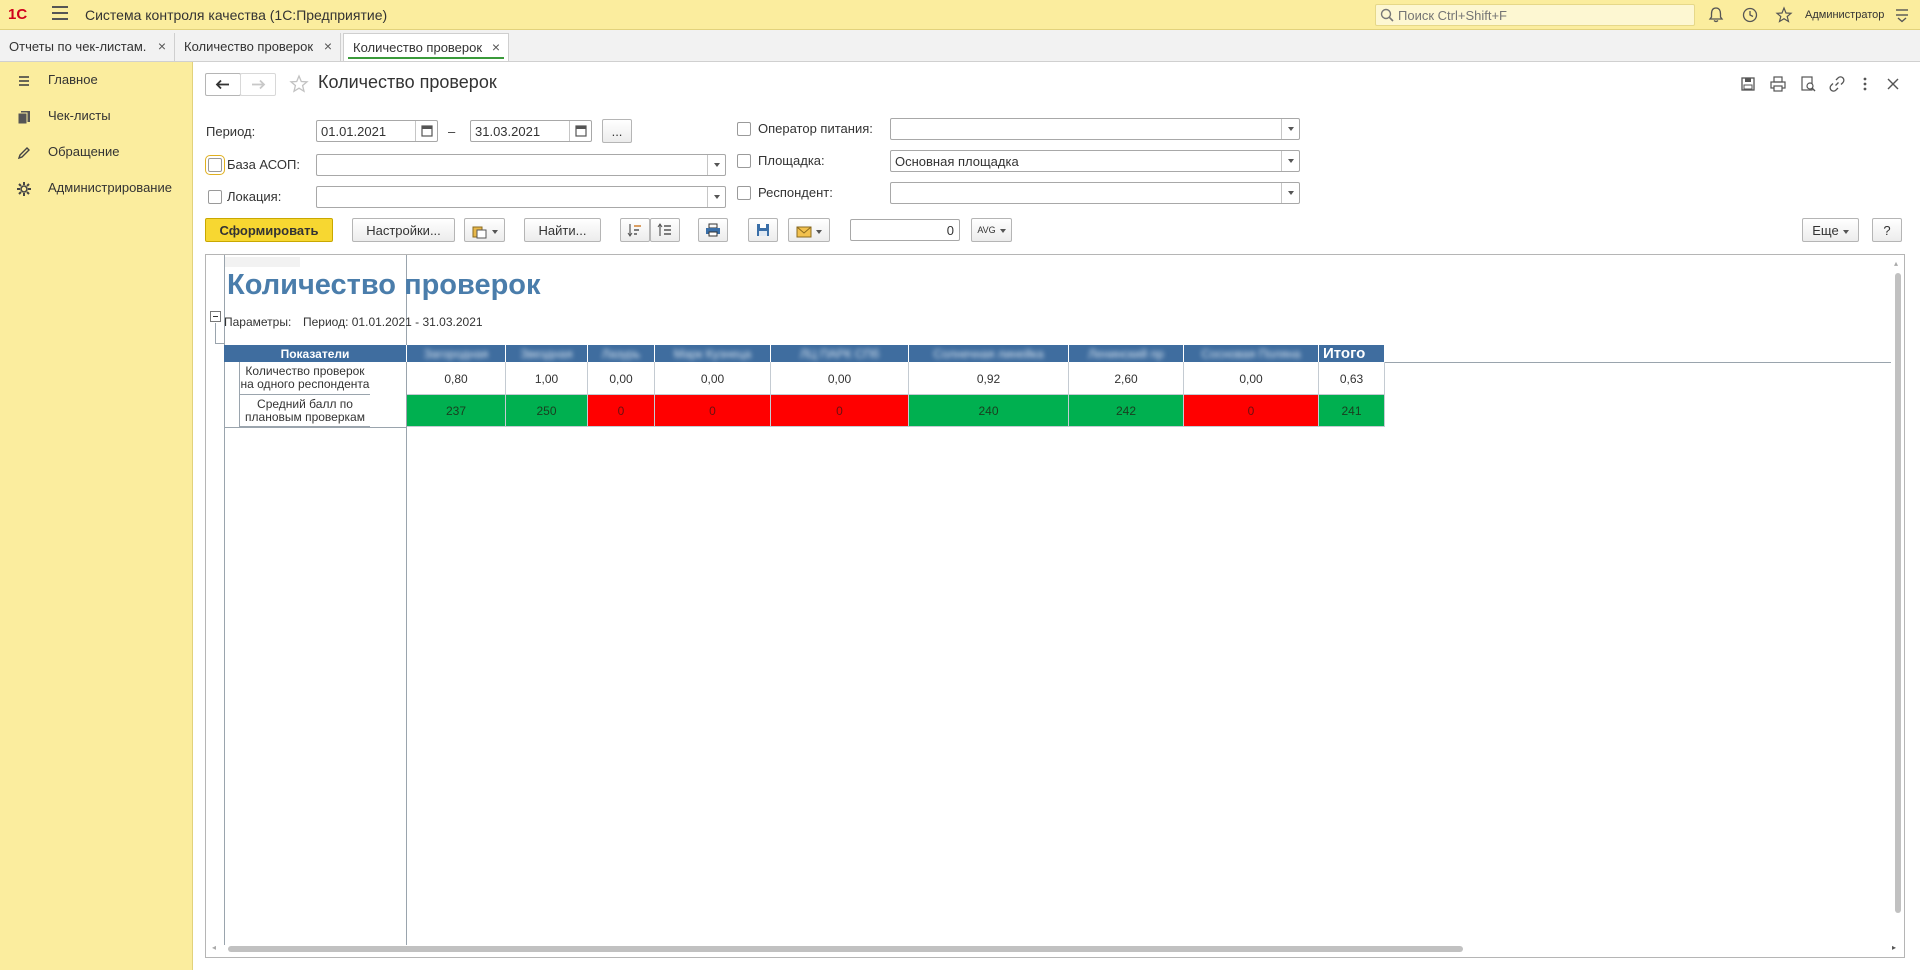 Image resolution: width=1920 pixels, height=970 pixels. What do you see at coordinates (215, 316) in the screenshot?
I see `collapse-group-icon` at bounding box center [215, 316].